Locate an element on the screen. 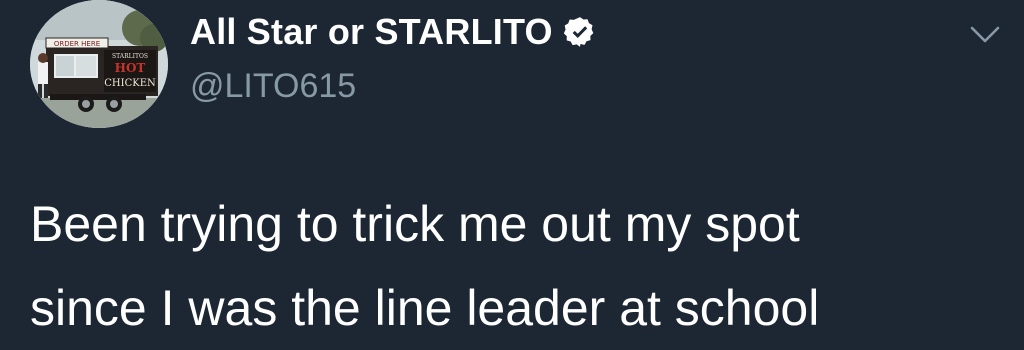 The image size is (1024, 350). avatar: ORDER HERE STARLITOS HOT CHICKEN is located at coordinates (99, 64).